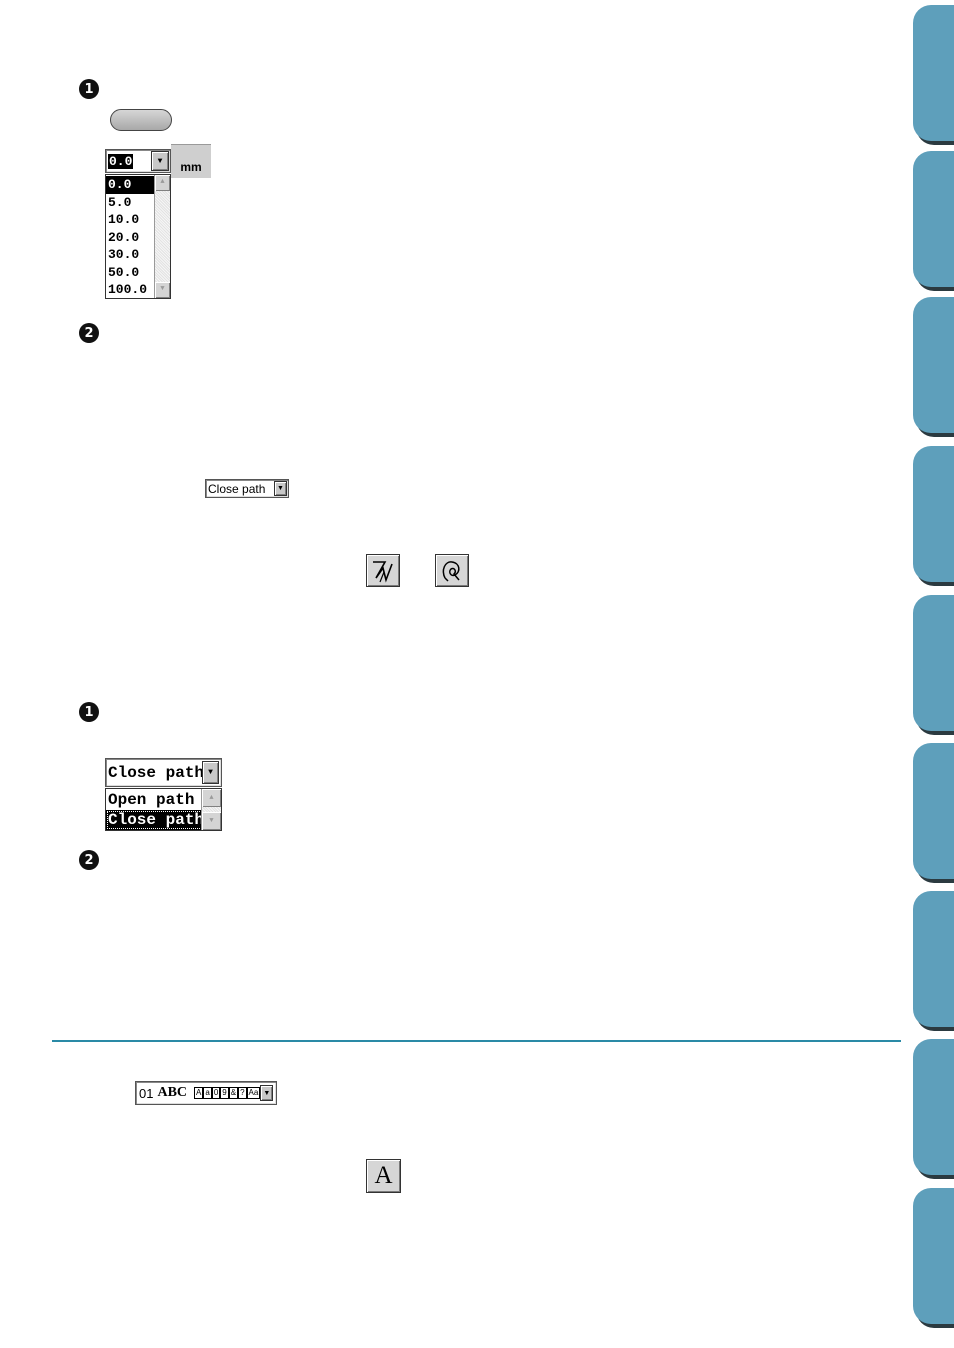  I want to click on font-number: 01, so click(146, 1093).